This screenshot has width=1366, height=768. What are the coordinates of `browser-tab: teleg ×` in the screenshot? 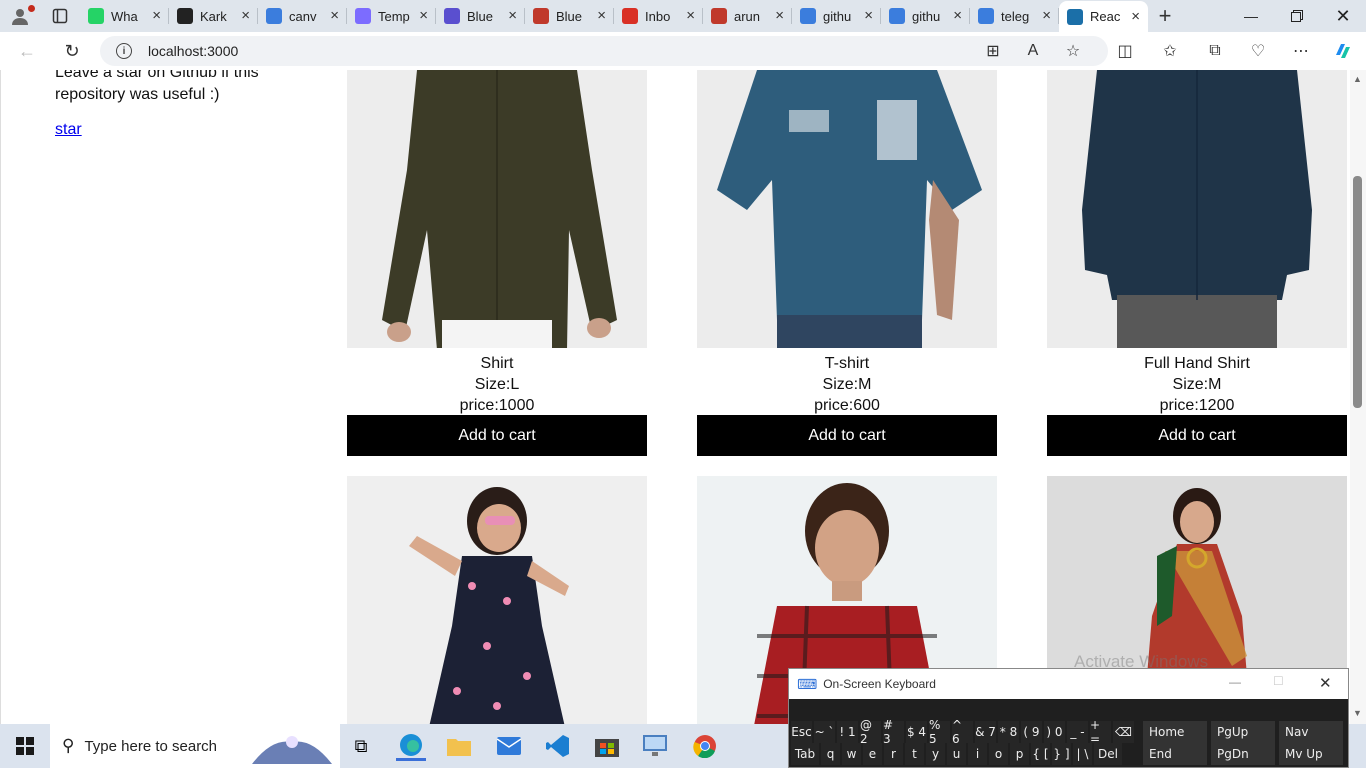 It's located at (1014, 16).